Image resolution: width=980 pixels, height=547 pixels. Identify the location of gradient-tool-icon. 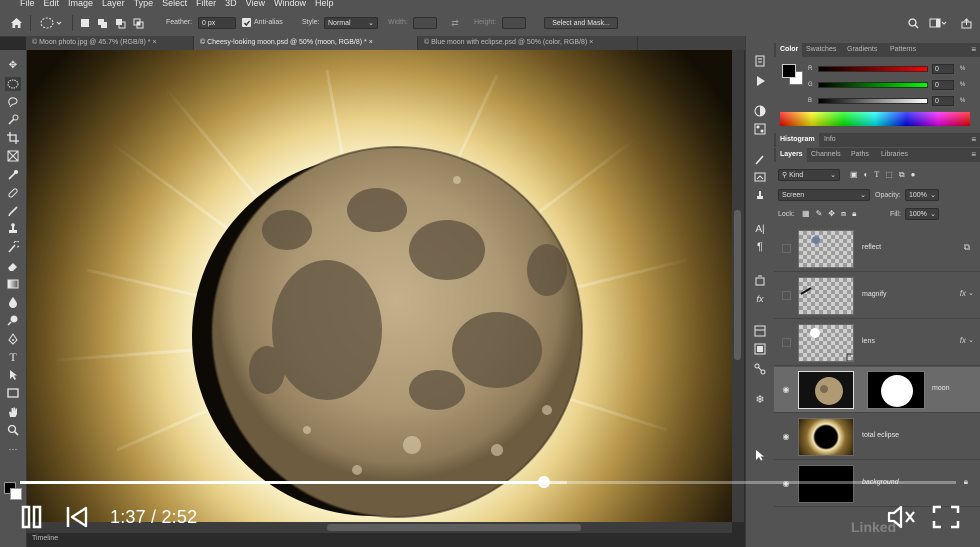
(13, 284).